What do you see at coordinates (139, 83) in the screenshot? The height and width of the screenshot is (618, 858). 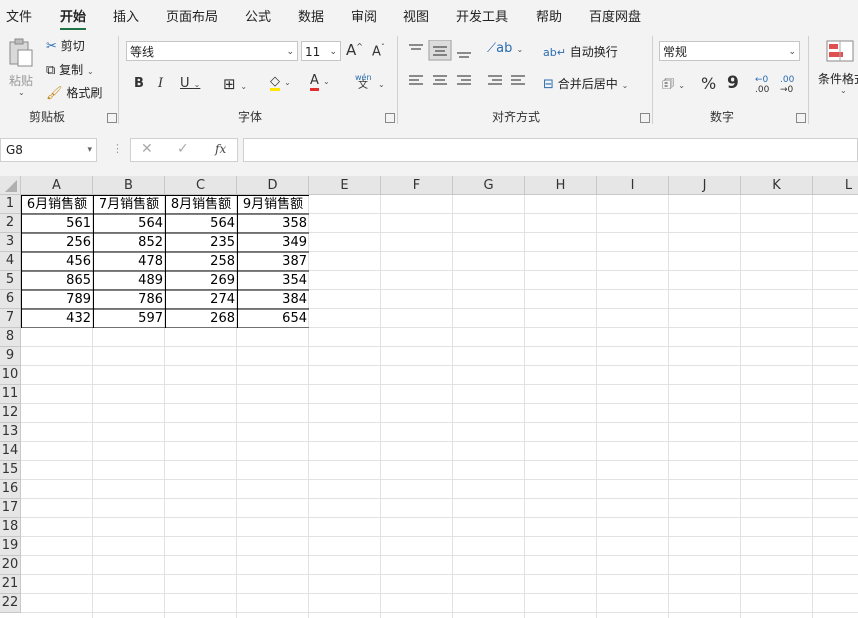 I see `bold-button: B` at bounding box center [139, 83].